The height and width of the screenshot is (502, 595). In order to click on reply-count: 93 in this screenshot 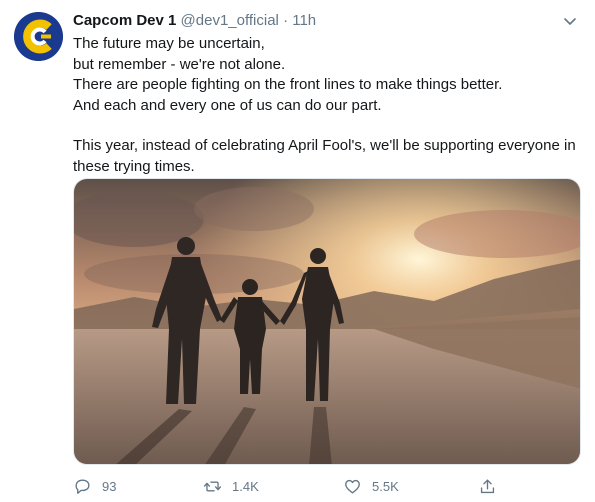, I will do `click(109, 486)`.